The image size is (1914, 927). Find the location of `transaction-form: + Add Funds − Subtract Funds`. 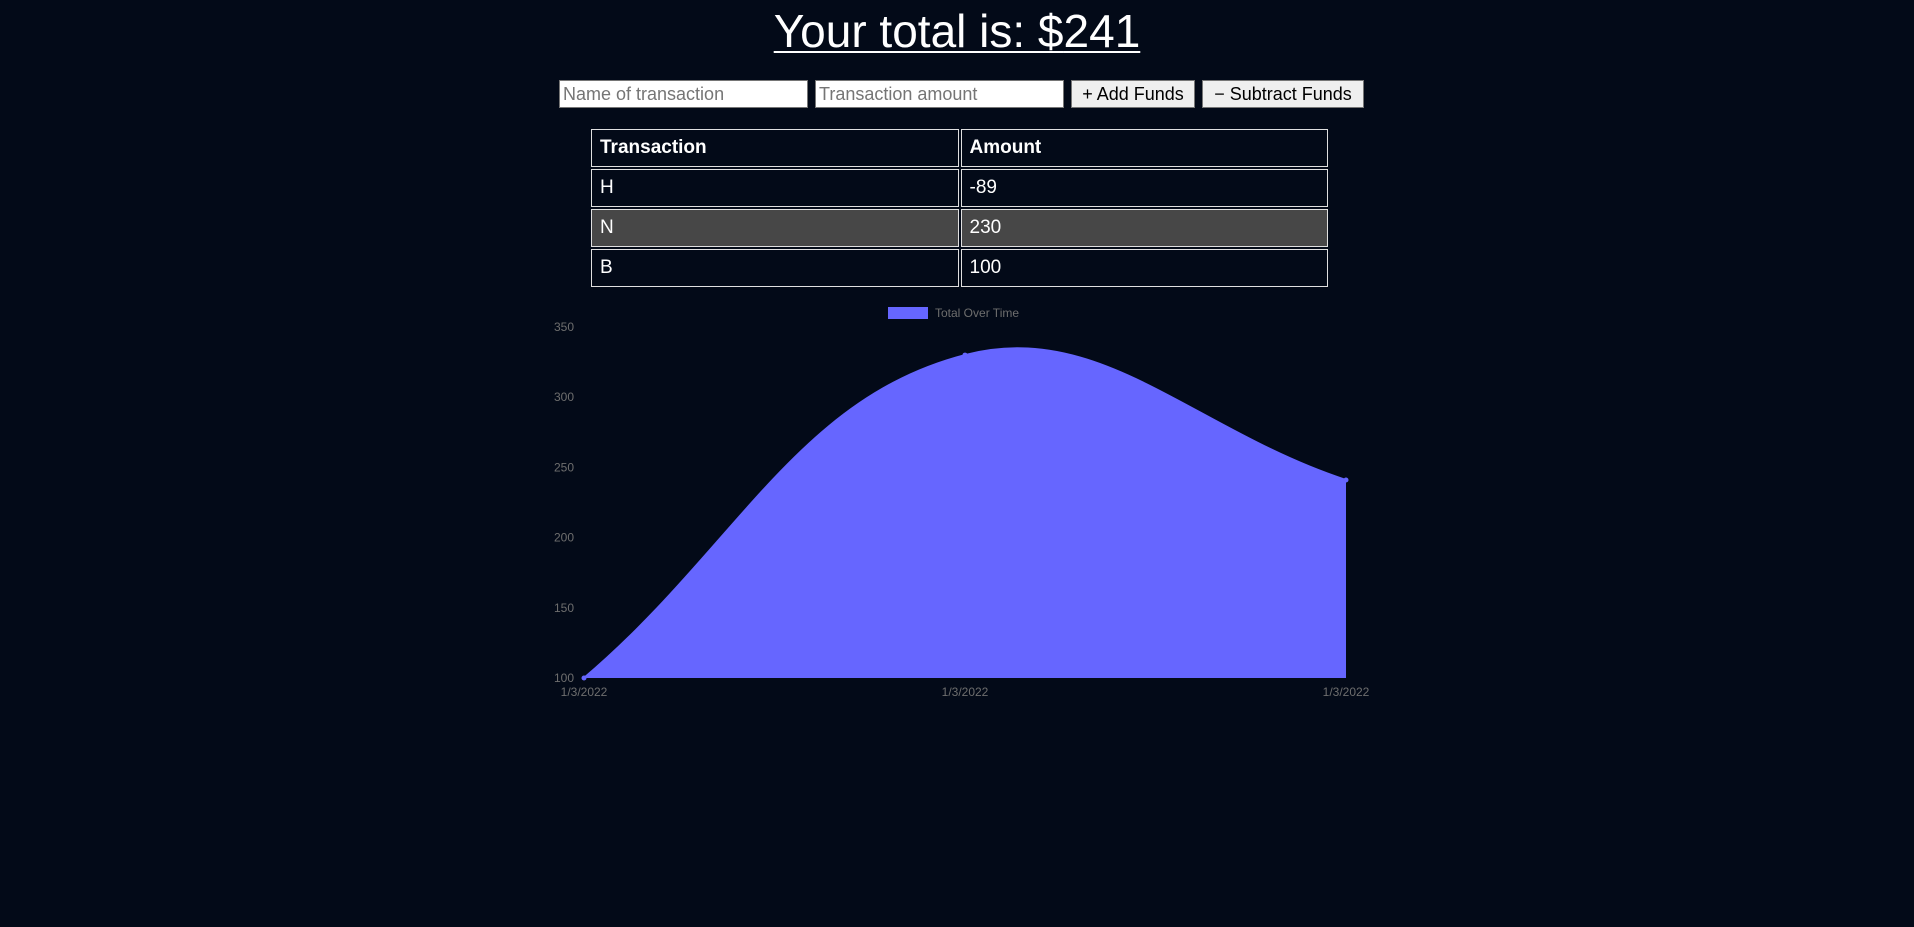

transaction-form: + Add Funds − Subtract Funds is located at coordinates (965, 94).